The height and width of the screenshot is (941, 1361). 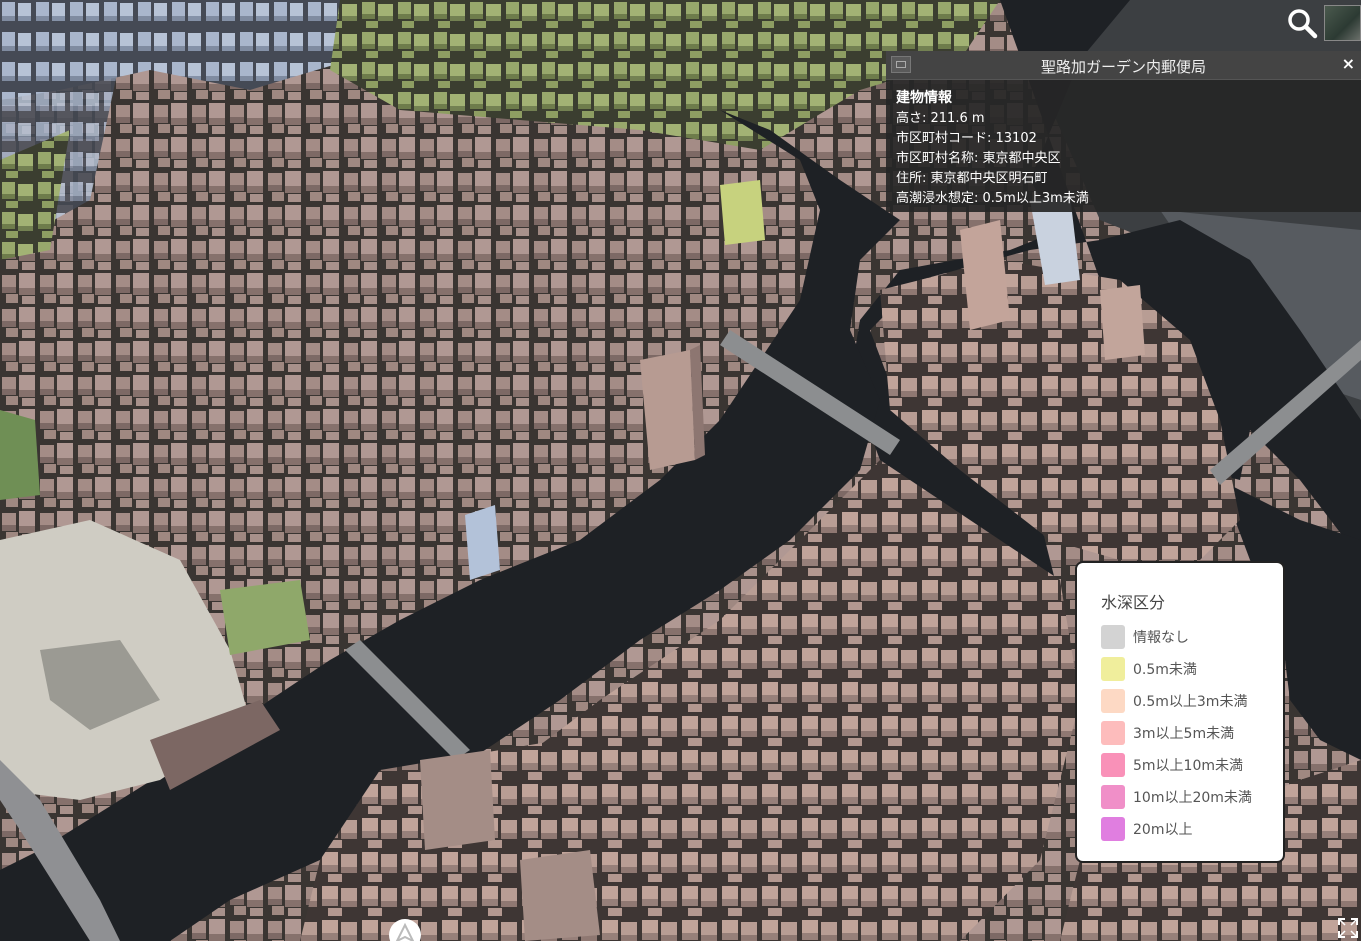 I want to click on compass-glyph, so click(x=405, y=931).